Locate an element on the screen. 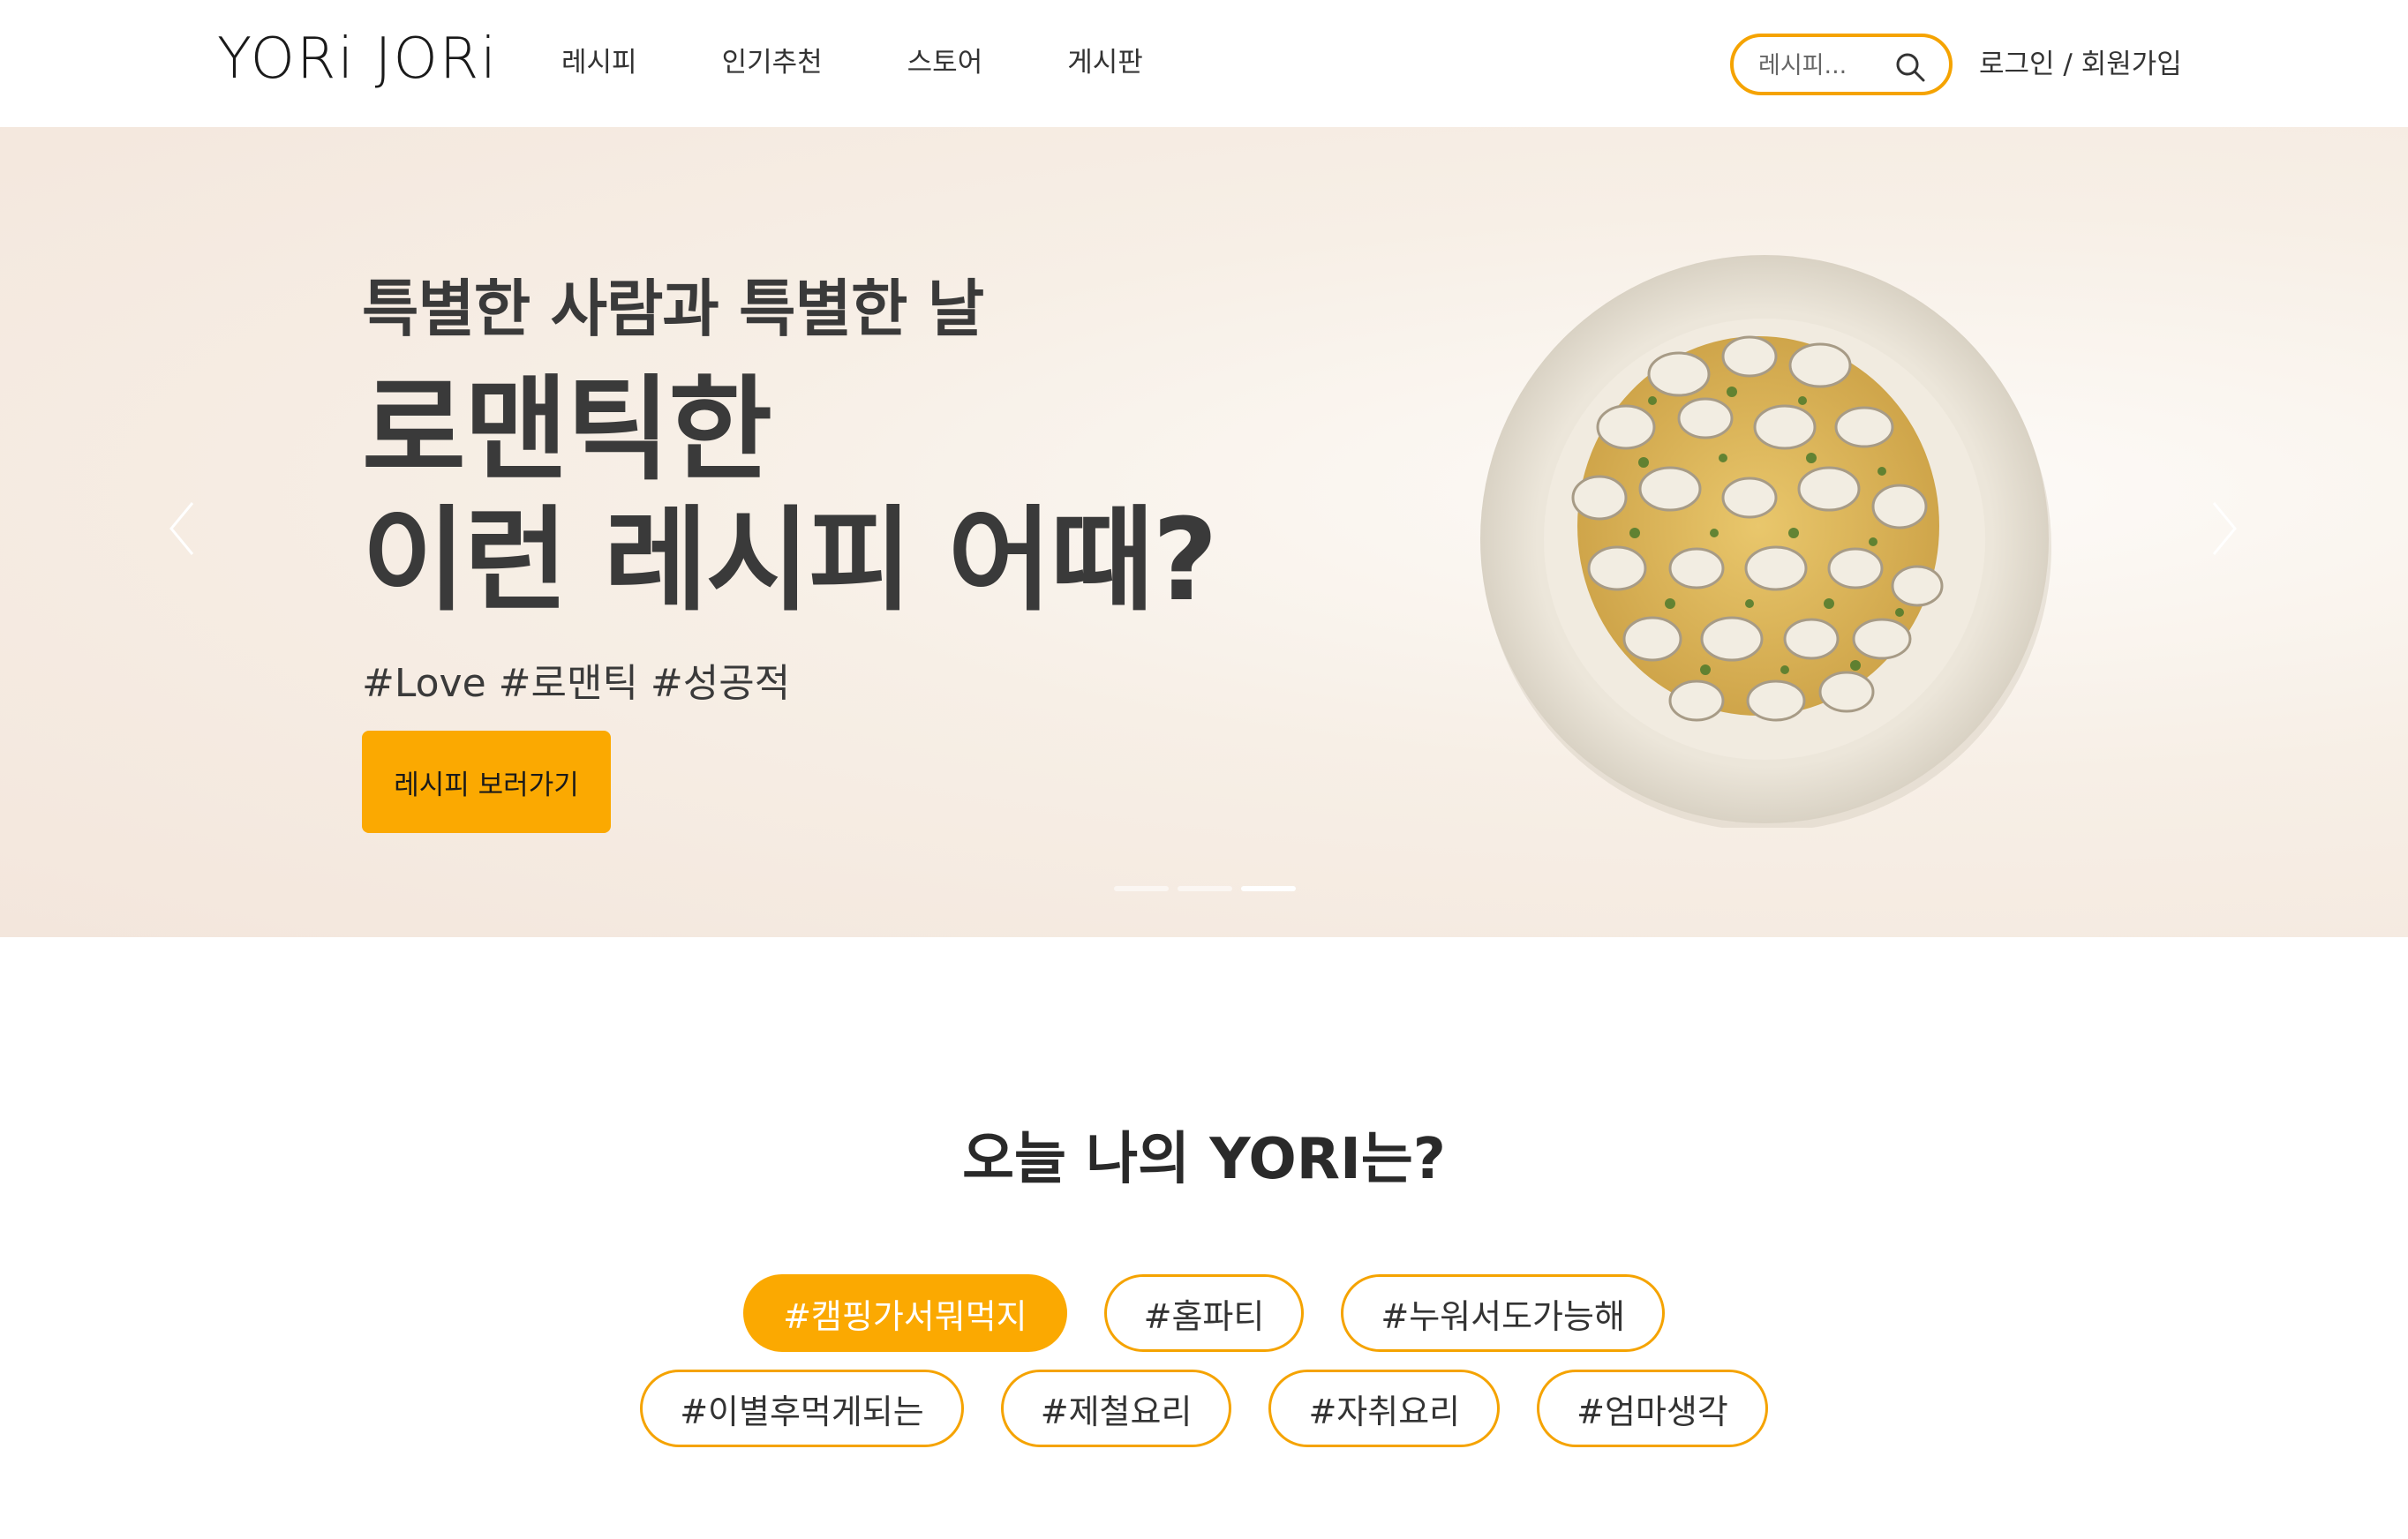 Image resolution: width=2408 pixels, height=1539 pixels. logo: YORi JORi is located at coordinates (357, 59).